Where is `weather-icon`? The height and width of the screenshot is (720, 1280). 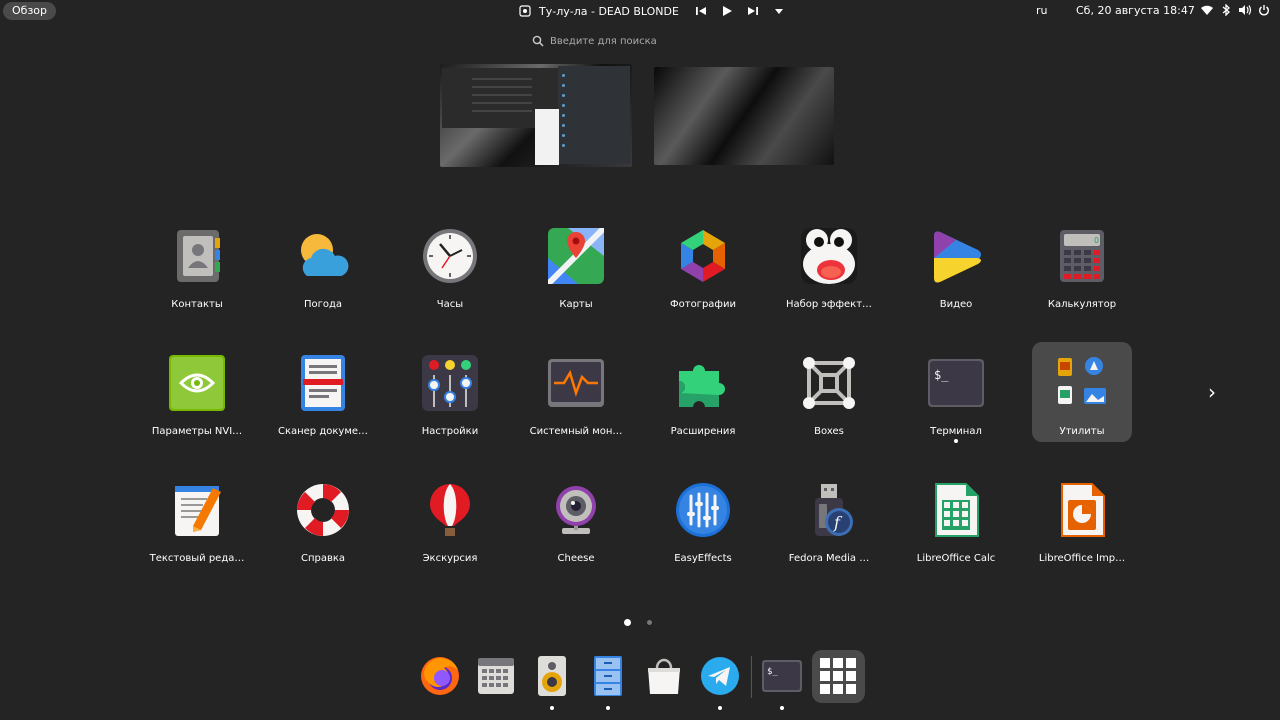 weather-icon is located at coordinates (323, 256).